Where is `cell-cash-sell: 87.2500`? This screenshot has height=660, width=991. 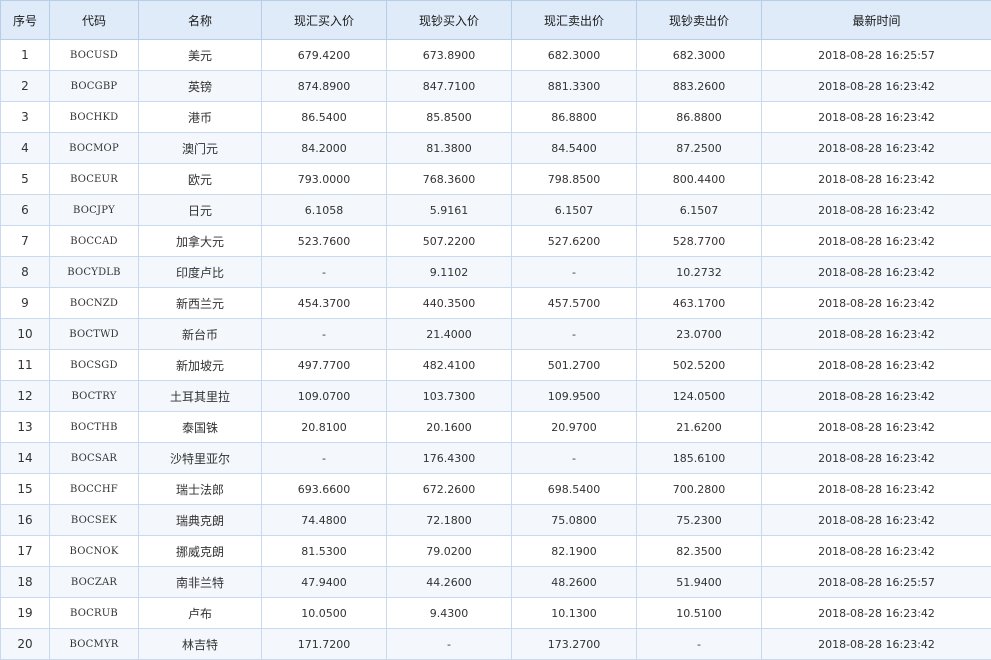
cell-cash-sell: 87.2500 is located at coordinates (699, 148).